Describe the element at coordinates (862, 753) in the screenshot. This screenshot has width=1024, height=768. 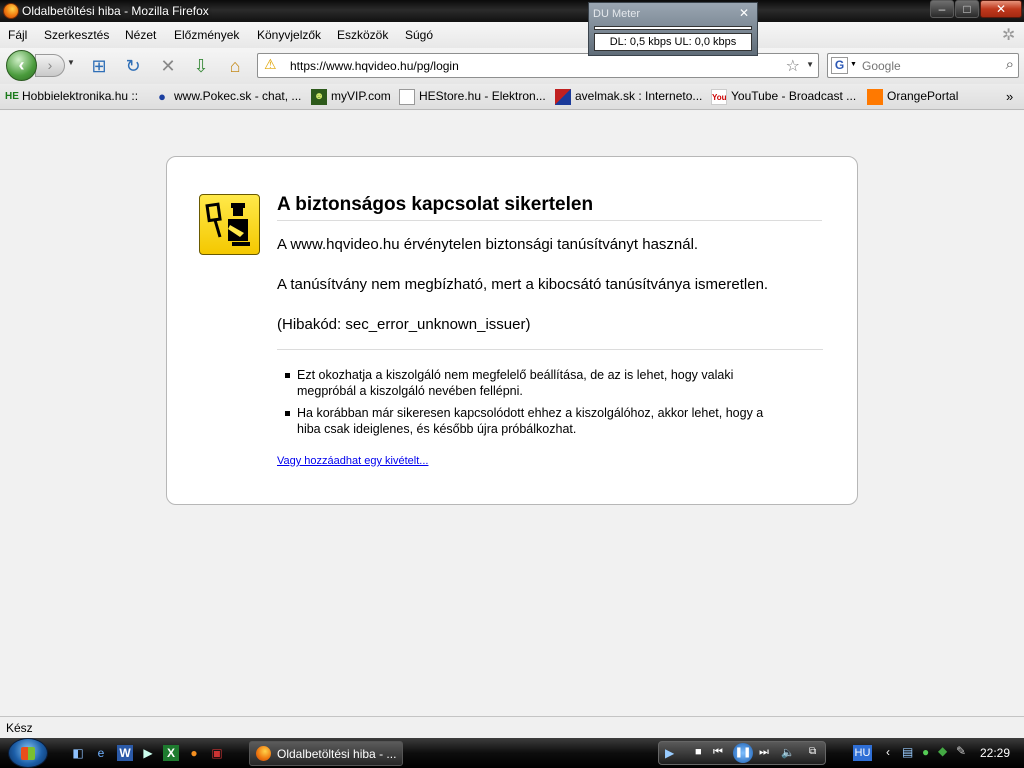
I see `language-indicator: HU` at that location.